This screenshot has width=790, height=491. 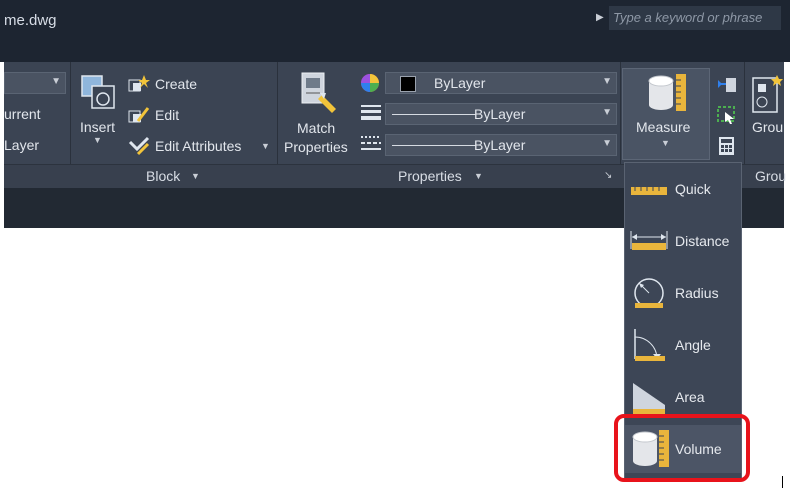 I want to click on edit-block-label: Edit, so click(x=167, y=115).